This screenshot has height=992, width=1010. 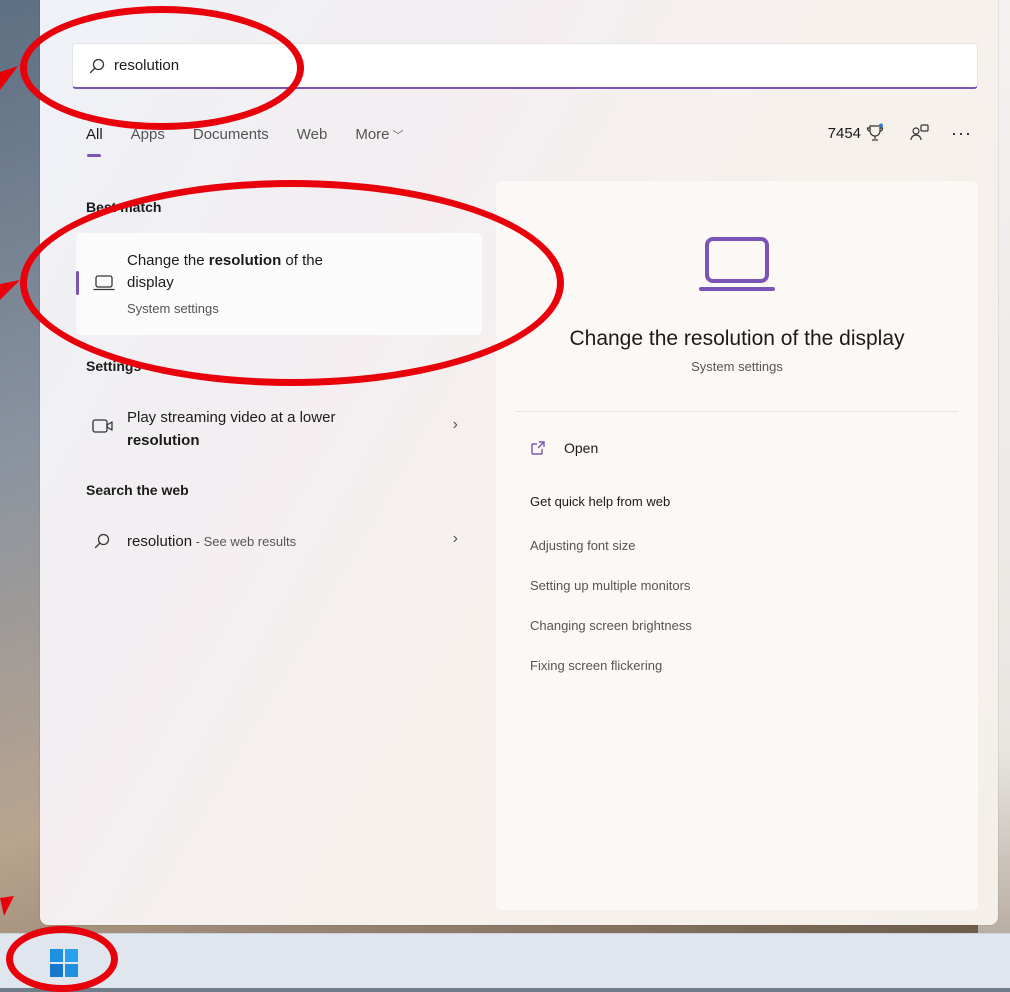 I want to click on web-result-query: resolution, so click(x=160, y=541).